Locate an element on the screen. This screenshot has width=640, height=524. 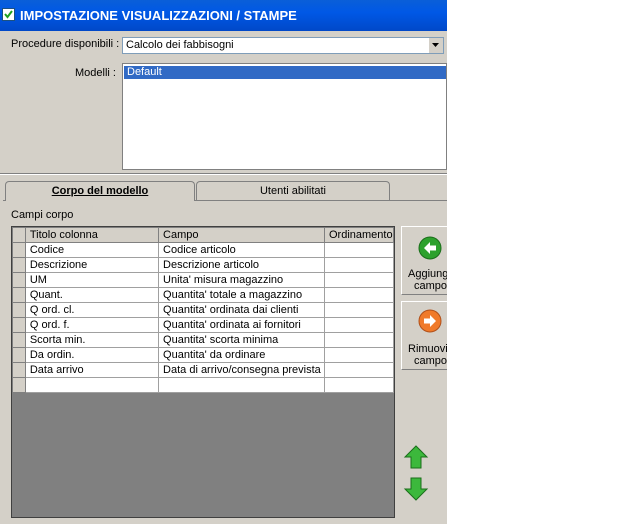
add-field-label-line1: Aggiung is located at coordinates (427, 274).